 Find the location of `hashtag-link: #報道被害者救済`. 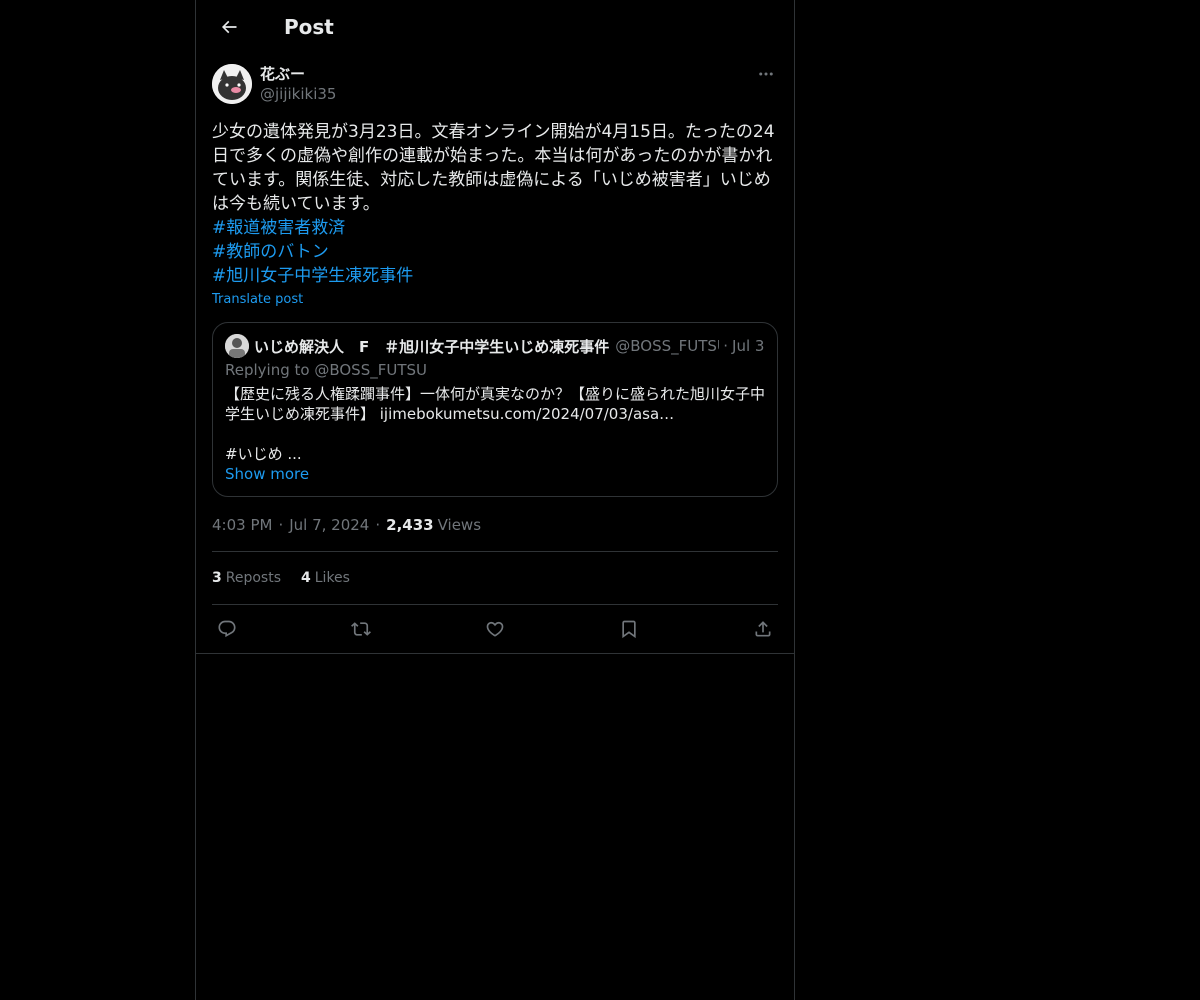

hashtag-link: #報道被害者救済 is located at coordinates (495, 228).